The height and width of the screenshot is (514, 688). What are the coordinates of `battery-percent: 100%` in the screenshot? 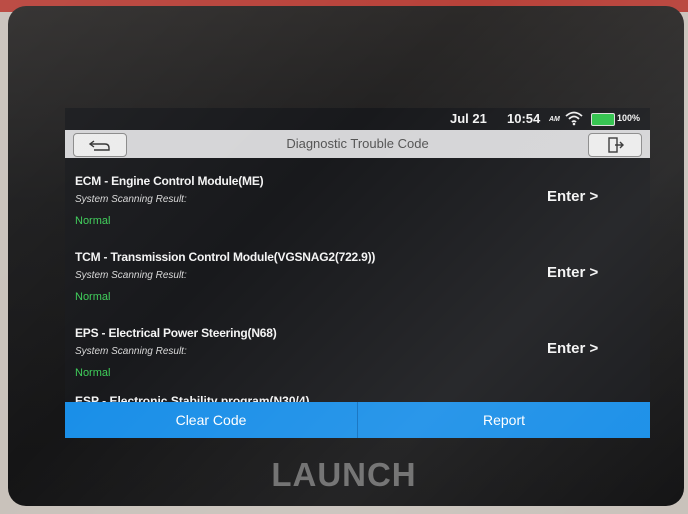 It's located at (629, 118).